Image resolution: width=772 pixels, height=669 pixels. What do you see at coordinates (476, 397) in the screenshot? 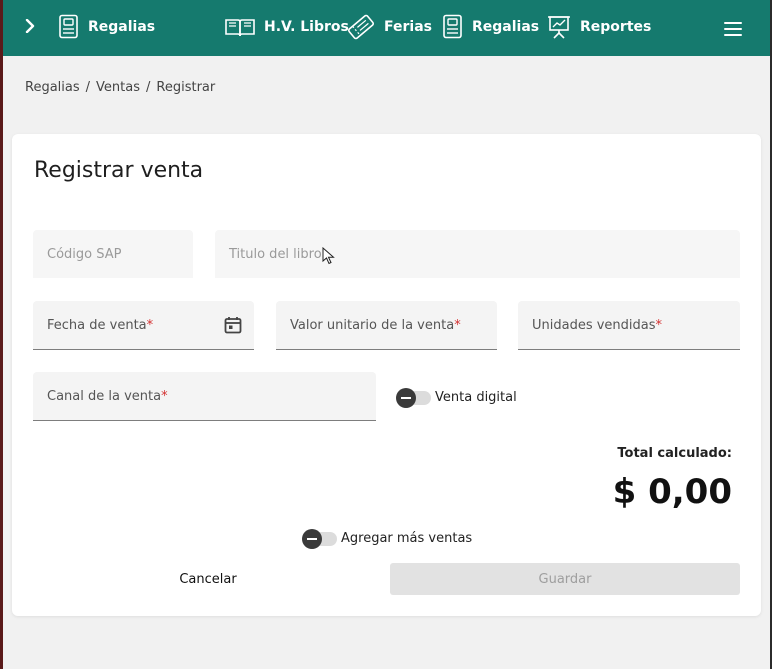
I see `venta-digital-label: Venta digital` at bounding box center [476, 397].